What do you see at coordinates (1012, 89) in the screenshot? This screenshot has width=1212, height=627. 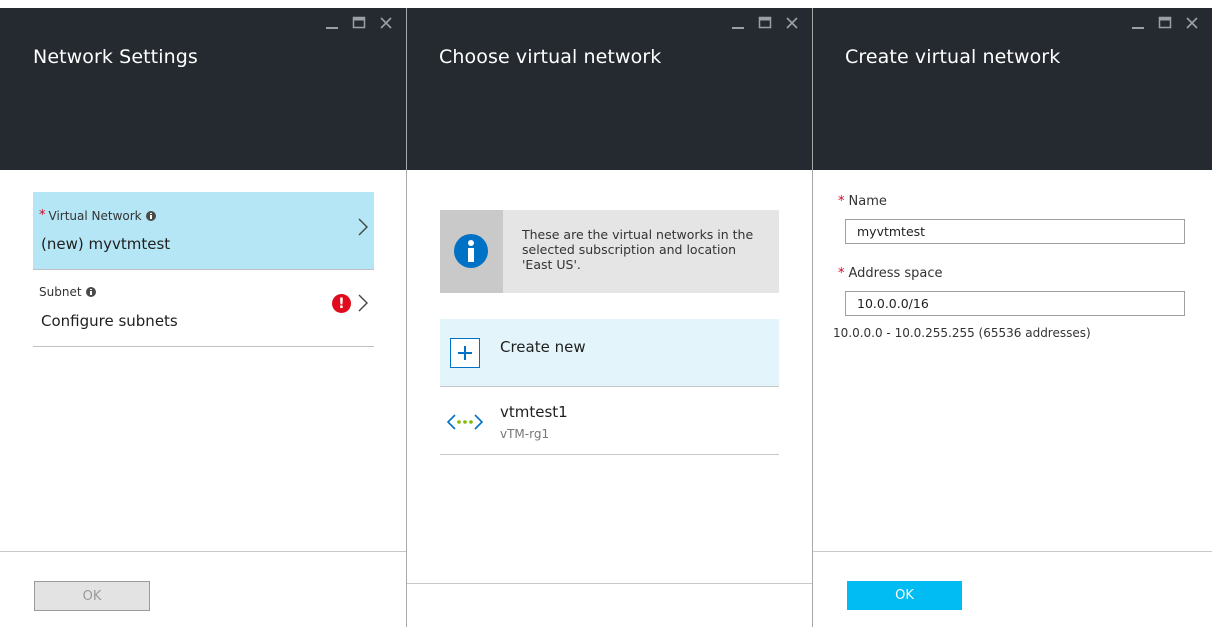 I see `blade-header: Create virtual network` at bounding box center [1012, 89].